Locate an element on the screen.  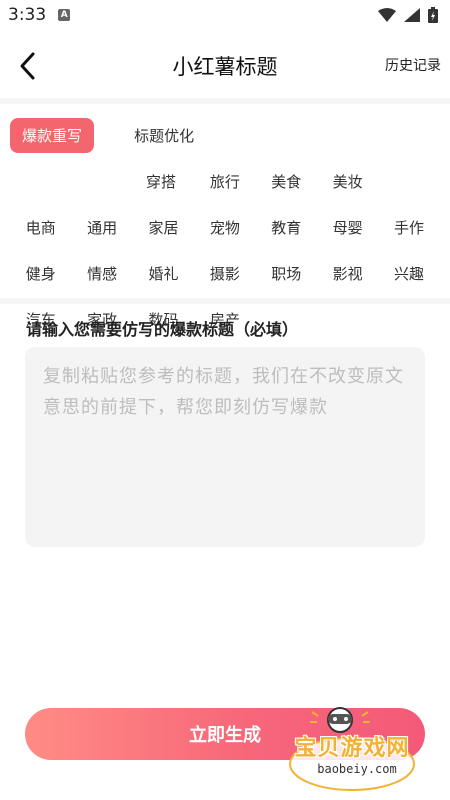
tag-photography: 摄影 is located at coordinates (224, 273).